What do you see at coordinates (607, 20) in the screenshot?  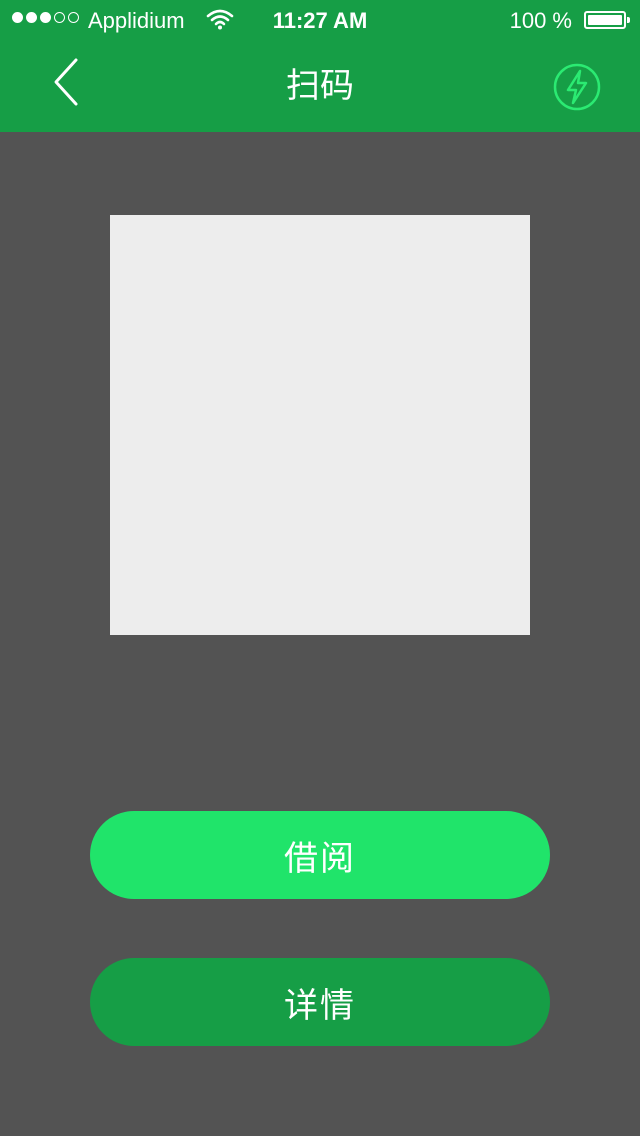 I see `battery-icon` at bounding box center [607, 20].